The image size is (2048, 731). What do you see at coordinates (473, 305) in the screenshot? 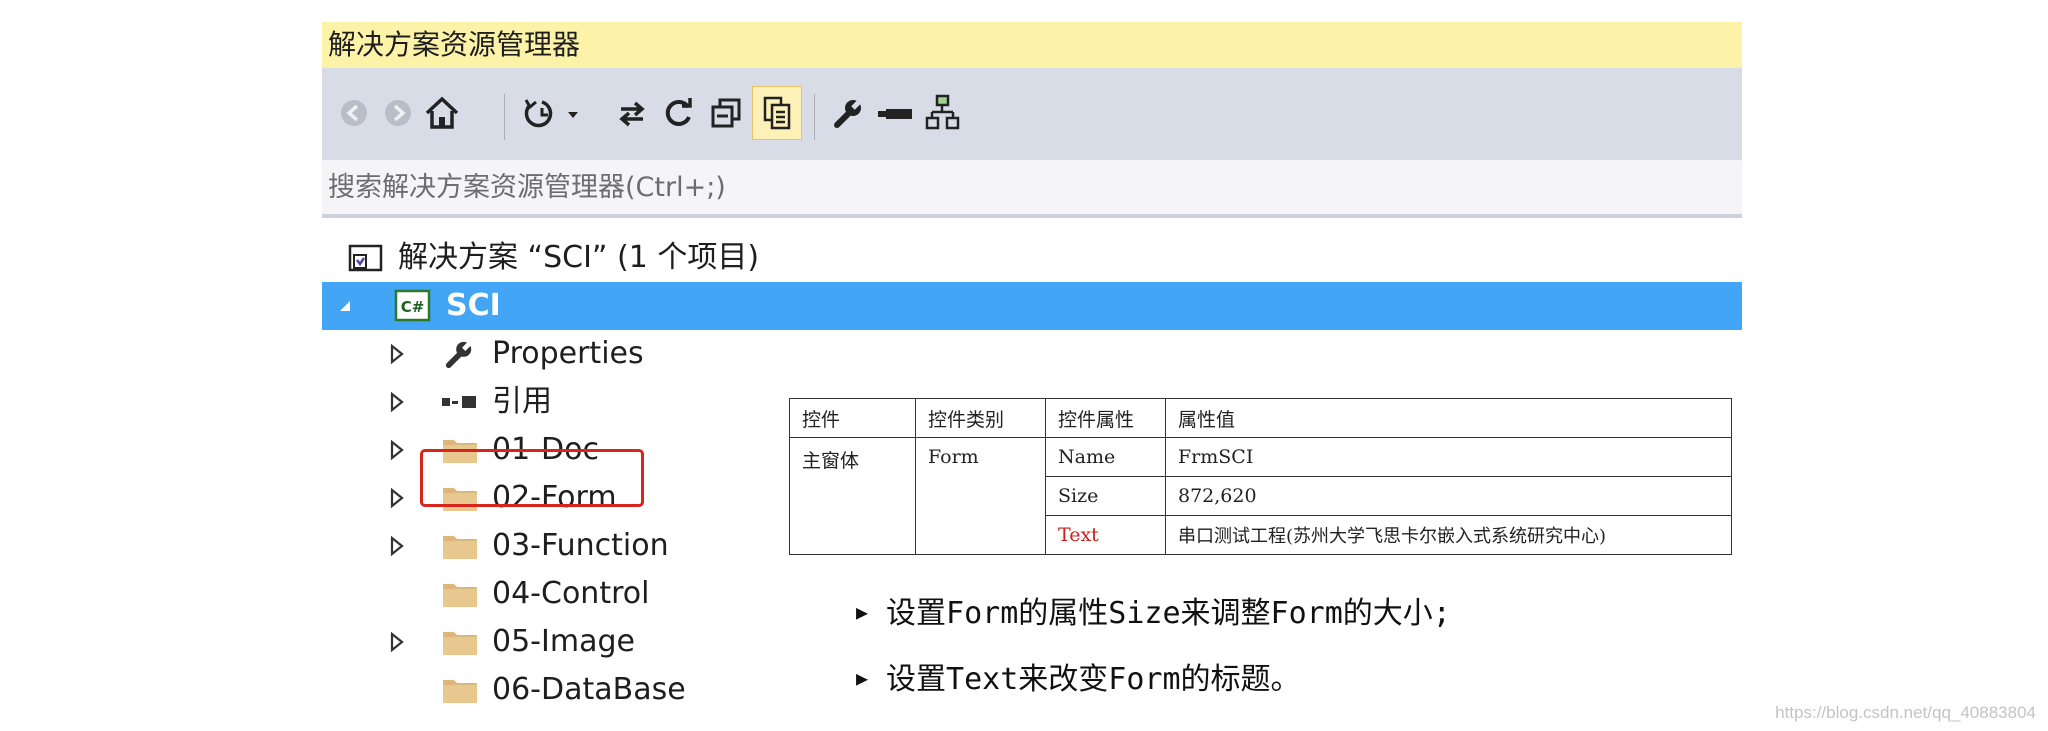
I see `project-label: SCI` at bounding box center [473, 305].